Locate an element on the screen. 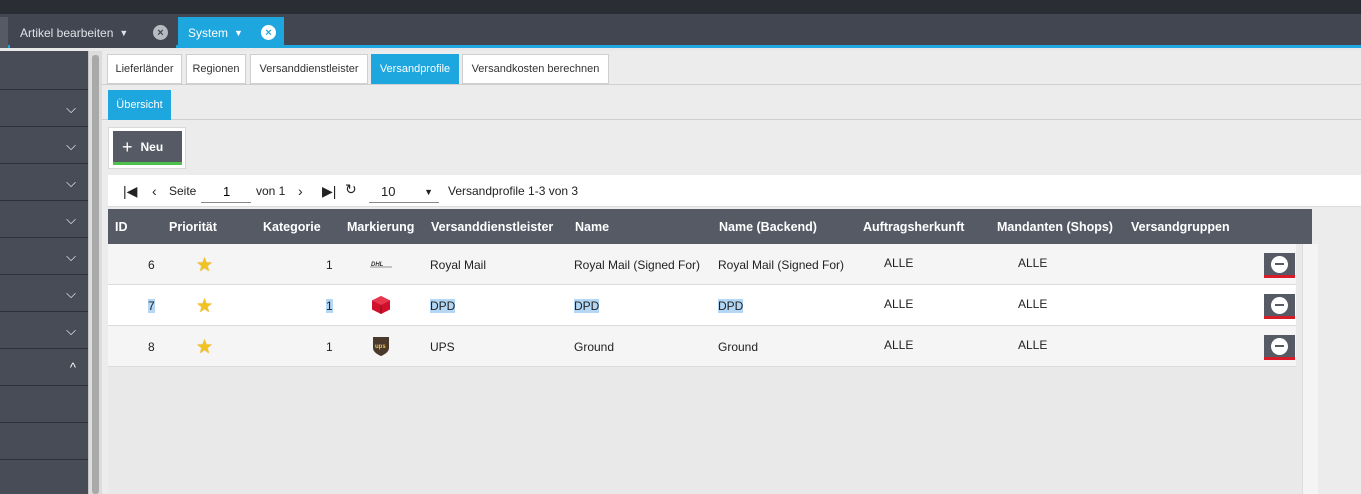 Image resolution: width=1361 pixels, height=494 pixels. cell-provider: UPS is located at coordinates (442, 347).